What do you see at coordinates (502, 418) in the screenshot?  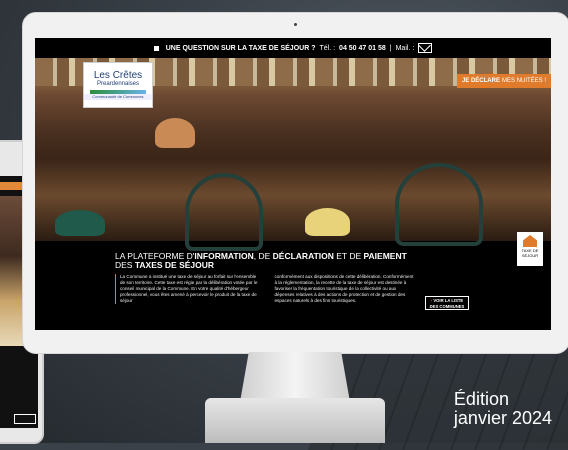 I see `edition-line2: janvier 2024` at bounding box center [502, 418].